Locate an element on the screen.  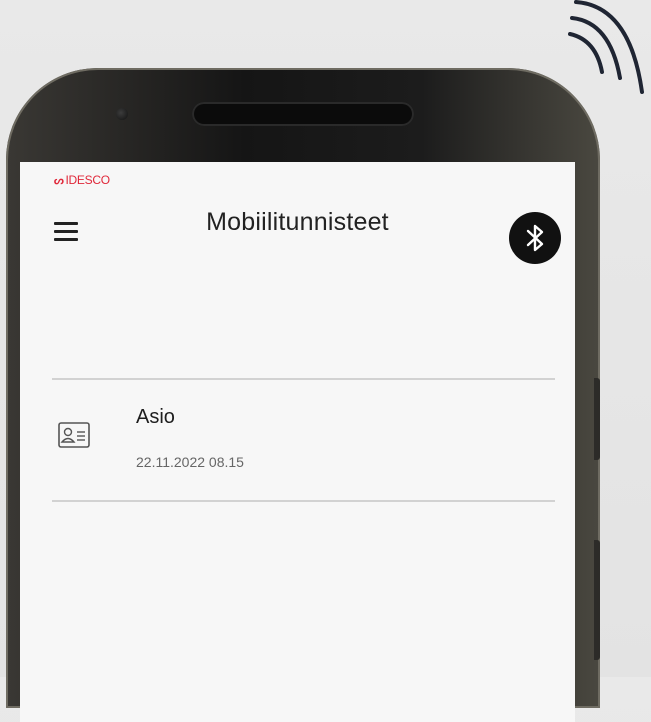
phone-side-button is located at coordinates (597, 419).